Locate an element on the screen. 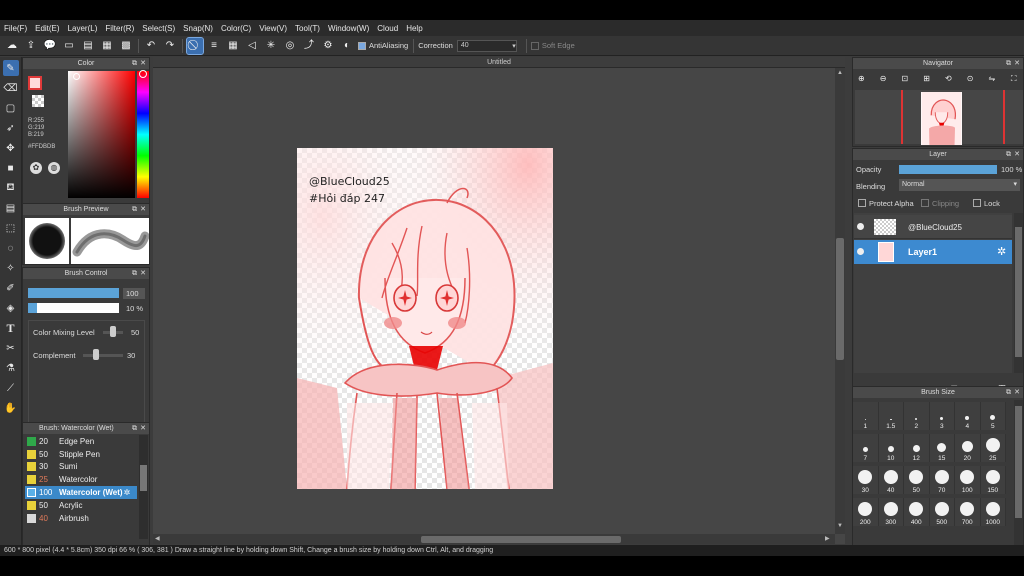 The width and height of the screenshot is (1024, 576). brush-size-option: 300 is located at coordinates (891, 512).